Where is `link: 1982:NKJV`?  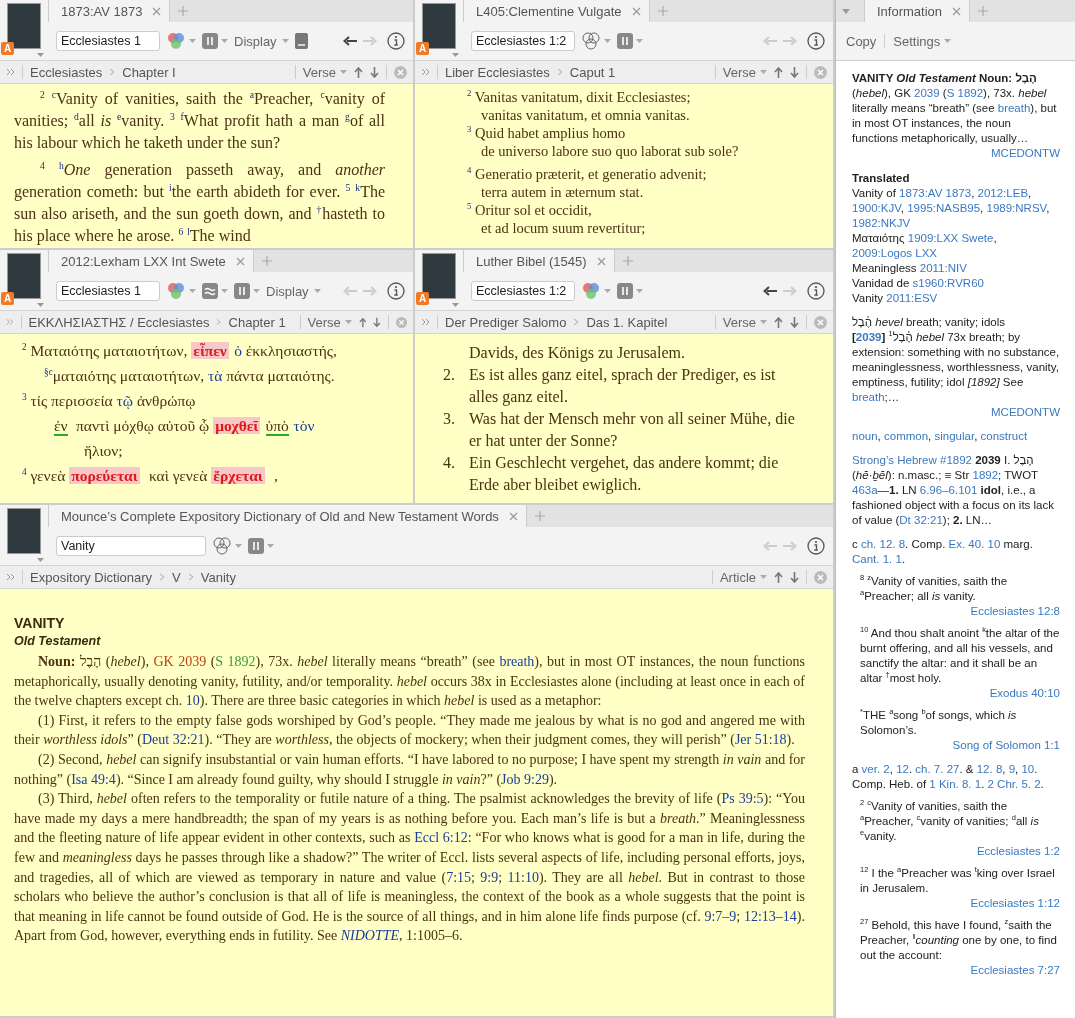
link: 1982:NKJV is located at coordinates (881, 223).